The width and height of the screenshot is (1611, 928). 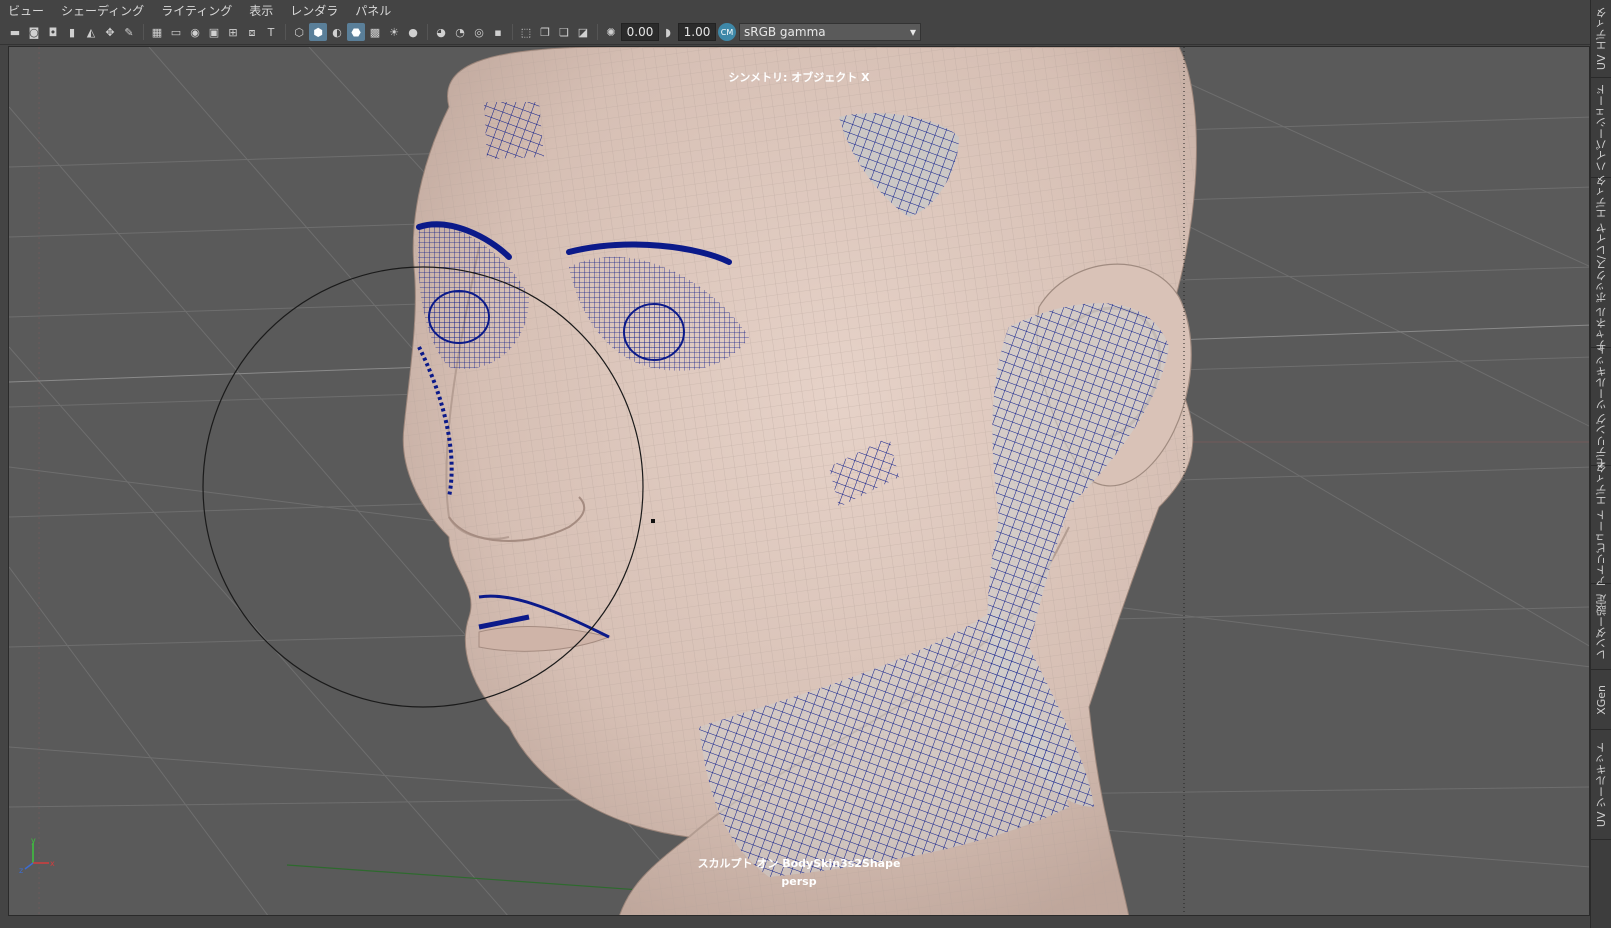 I want to click on backface-cull-icon: ❏, so click(x=564, y=32).